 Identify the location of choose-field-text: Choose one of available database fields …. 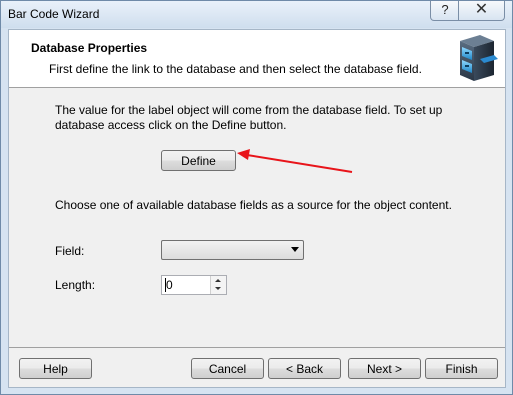
(253, 205).